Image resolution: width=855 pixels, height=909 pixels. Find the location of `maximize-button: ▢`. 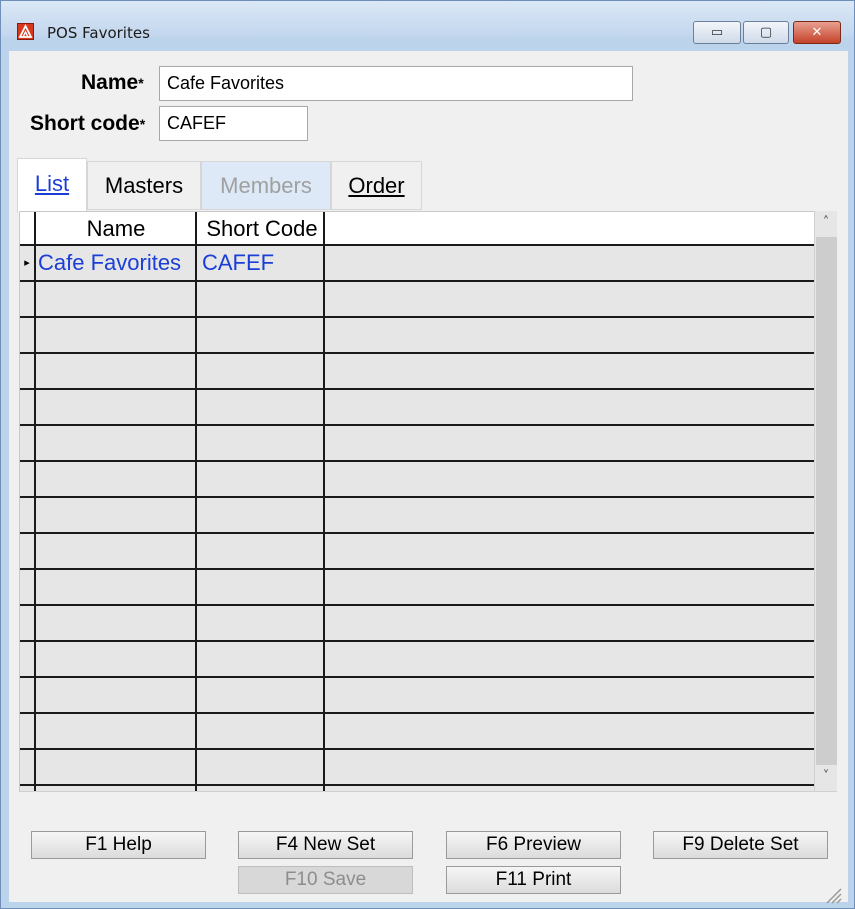

maximize-button: ▢ is located at coordinates (766, 32).